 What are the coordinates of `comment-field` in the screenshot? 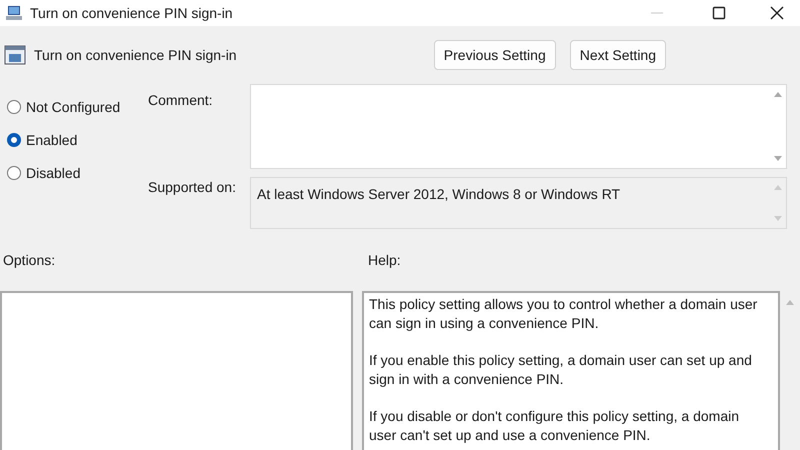 It's located at (518, 126).